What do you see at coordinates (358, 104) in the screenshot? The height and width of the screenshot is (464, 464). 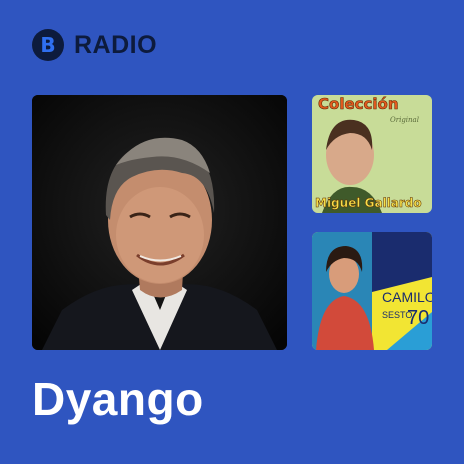 I see `cover1-title: Colección` at bounding box center [358, 104].